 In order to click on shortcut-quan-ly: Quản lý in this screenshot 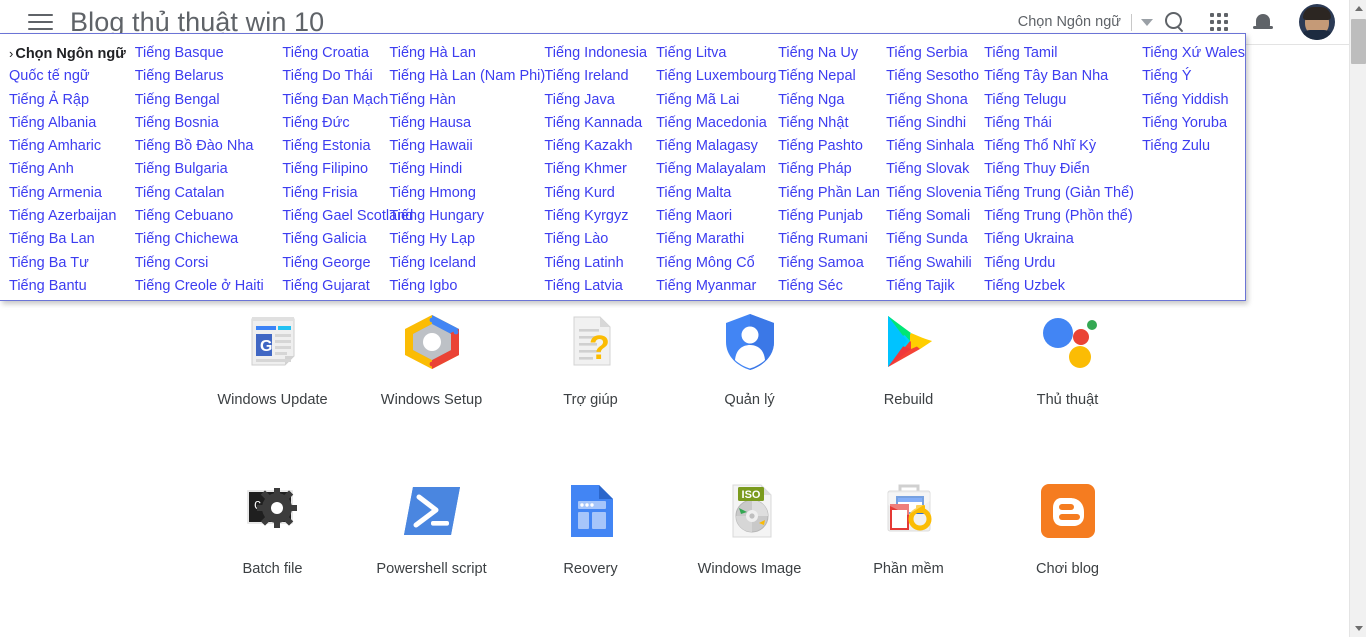, I will do `click(749, 356)`.